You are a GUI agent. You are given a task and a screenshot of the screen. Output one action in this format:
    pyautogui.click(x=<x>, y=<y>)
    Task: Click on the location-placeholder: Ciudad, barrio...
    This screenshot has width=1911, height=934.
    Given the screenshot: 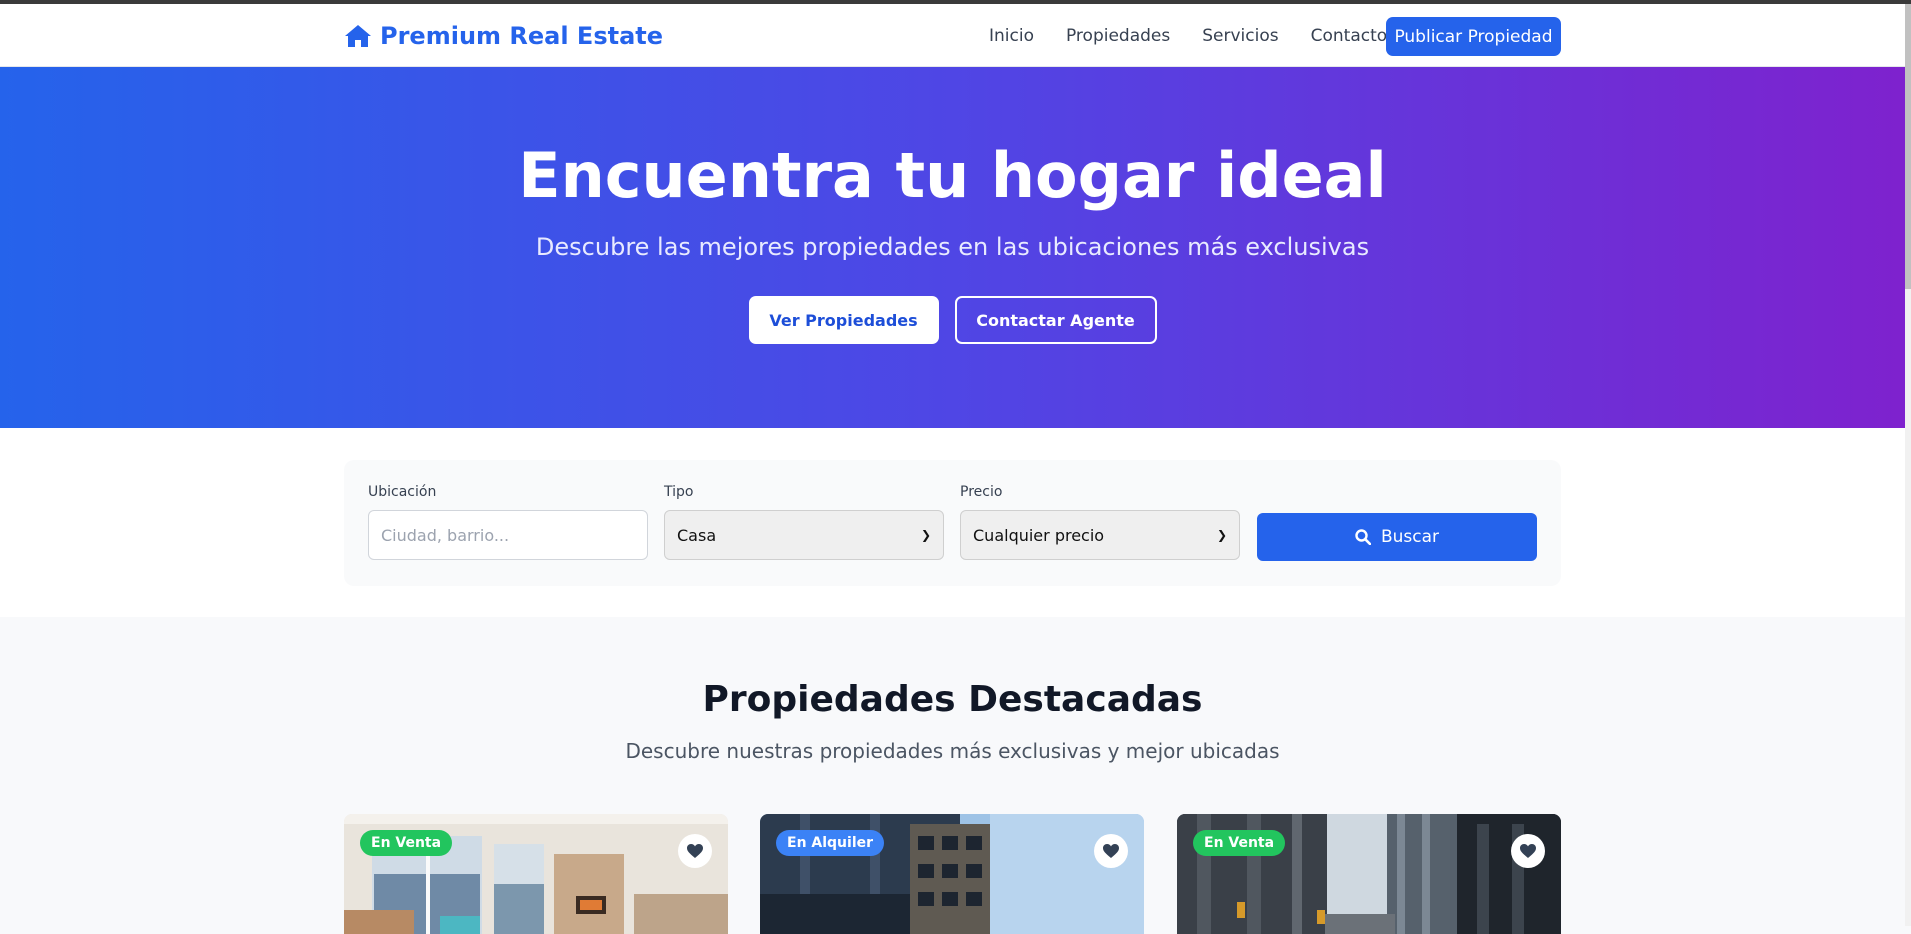 What is the action you would take?
    pyautogui.click(x=445, y=535)
    